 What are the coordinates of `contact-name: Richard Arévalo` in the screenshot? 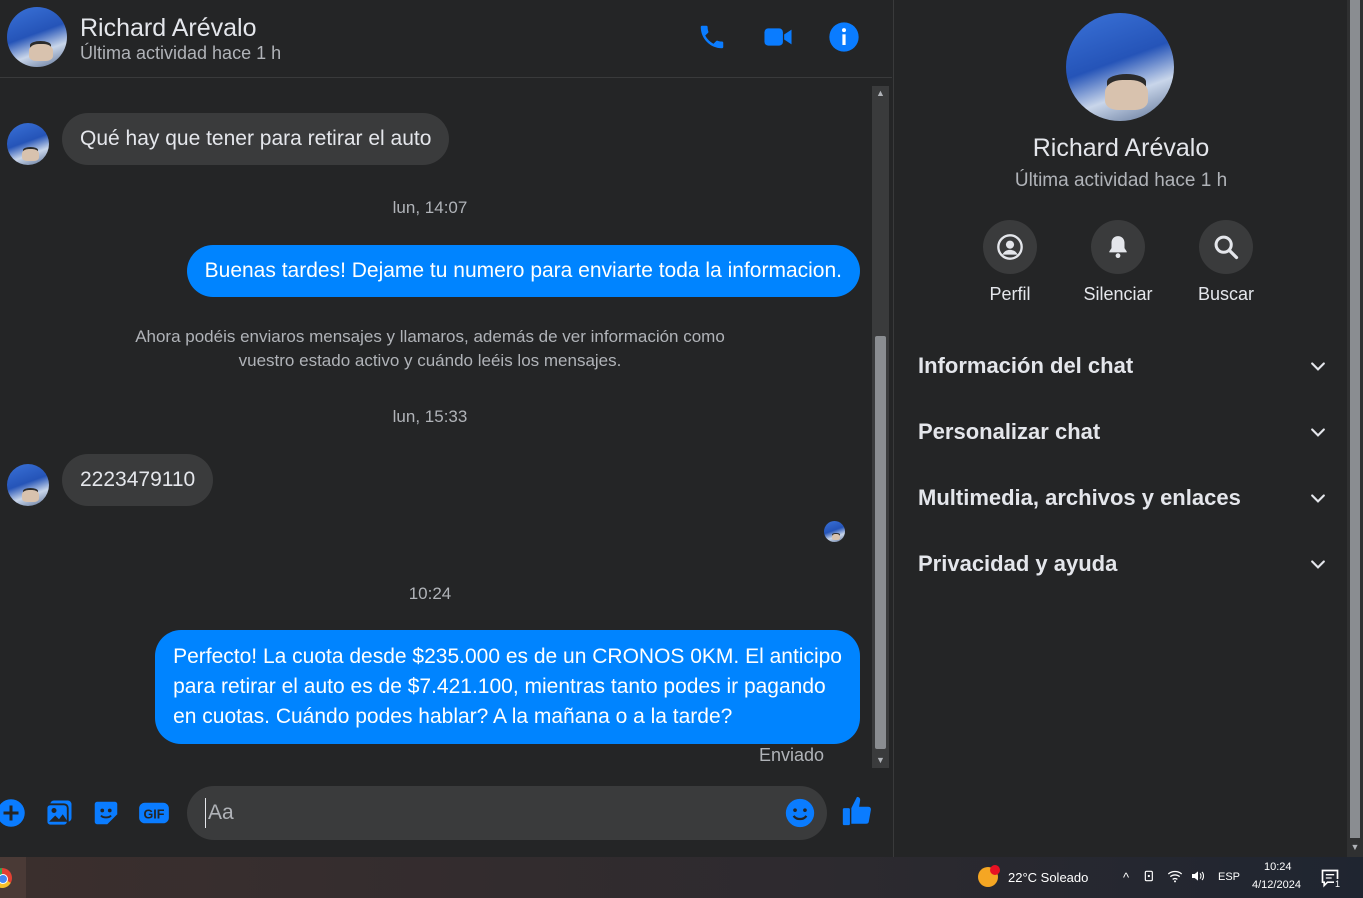 It's located at (168, 28).